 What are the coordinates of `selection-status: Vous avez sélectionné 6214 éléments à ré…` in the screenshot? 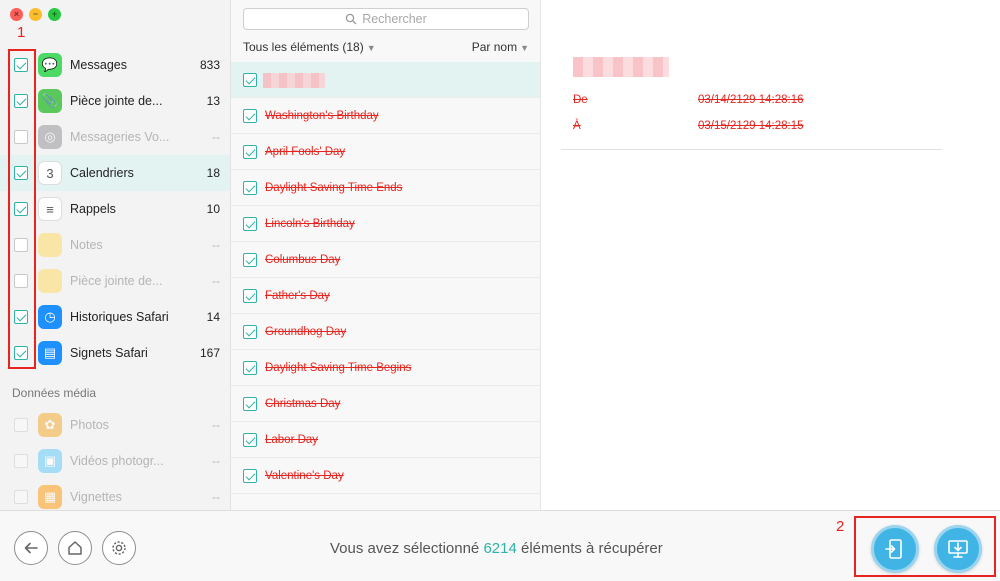 It's located at (496, 548).